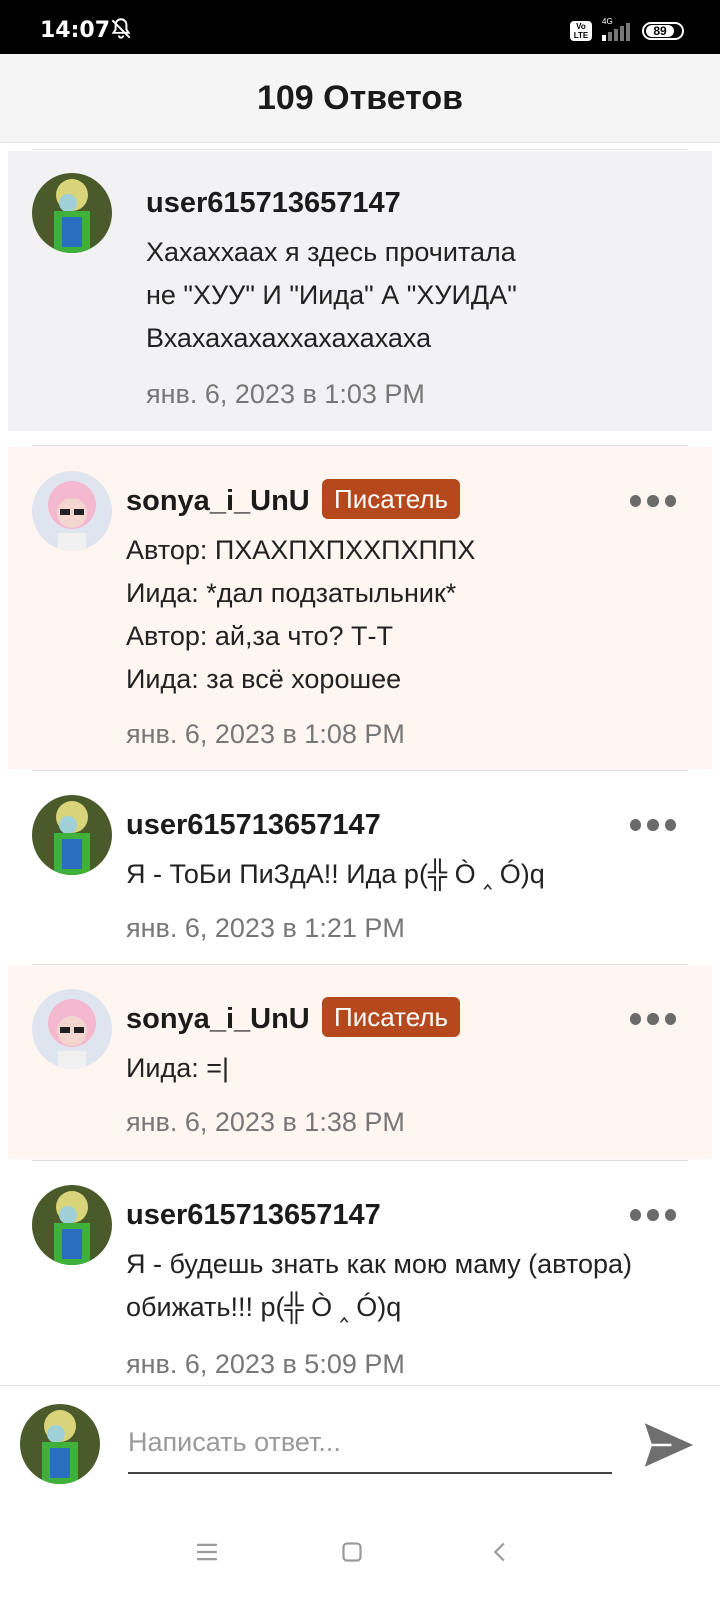  I want to click on page-title: 109 Ответов, so click(360, 97).